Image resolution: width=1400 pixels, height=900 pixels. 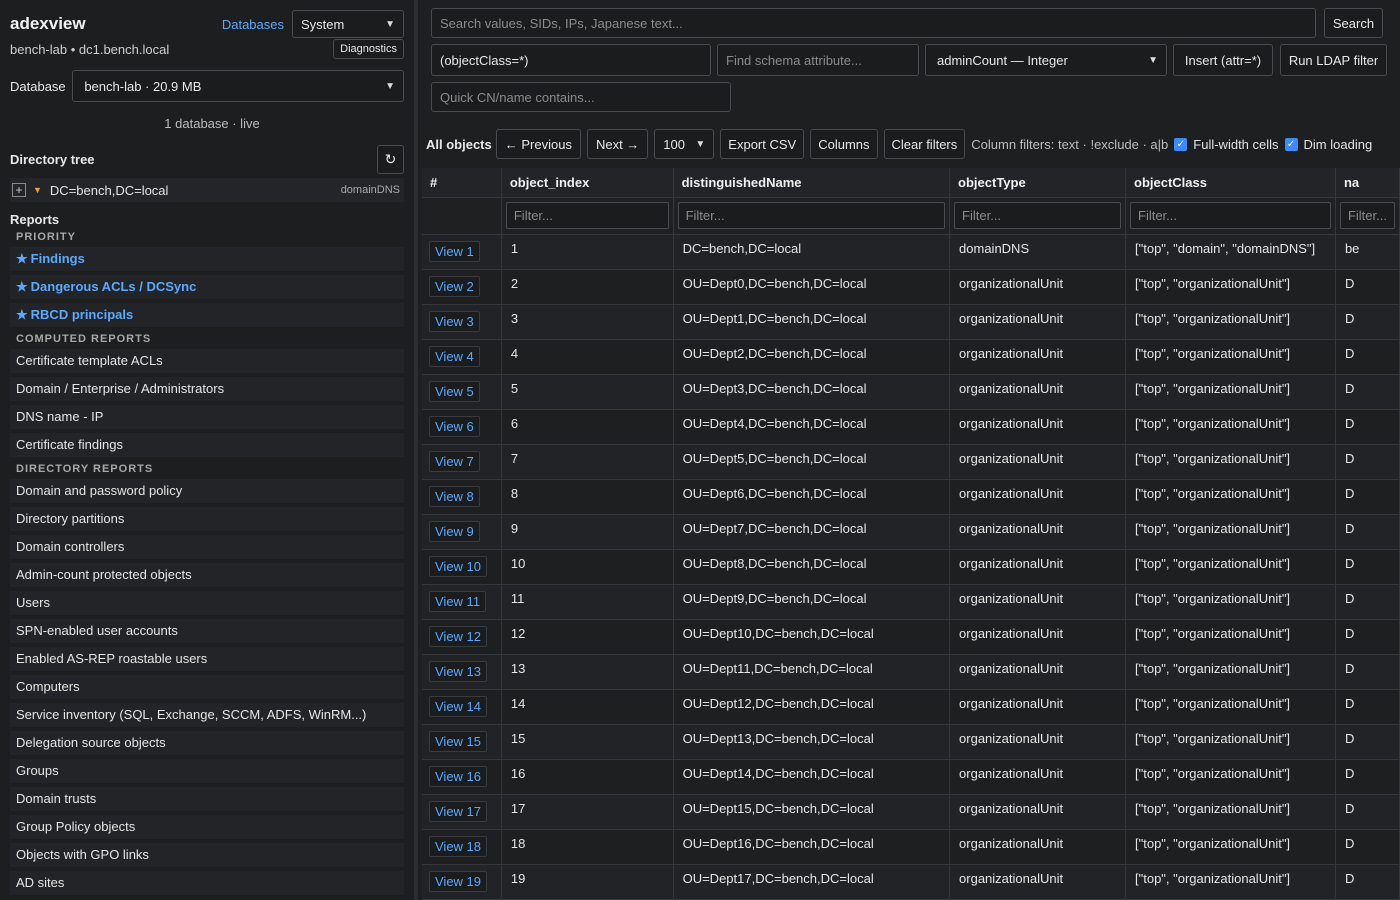 What do you see at coordinates (323, 24) in the screenshot?
I see `theme-select-value: System` at bounding box center [323, 24].